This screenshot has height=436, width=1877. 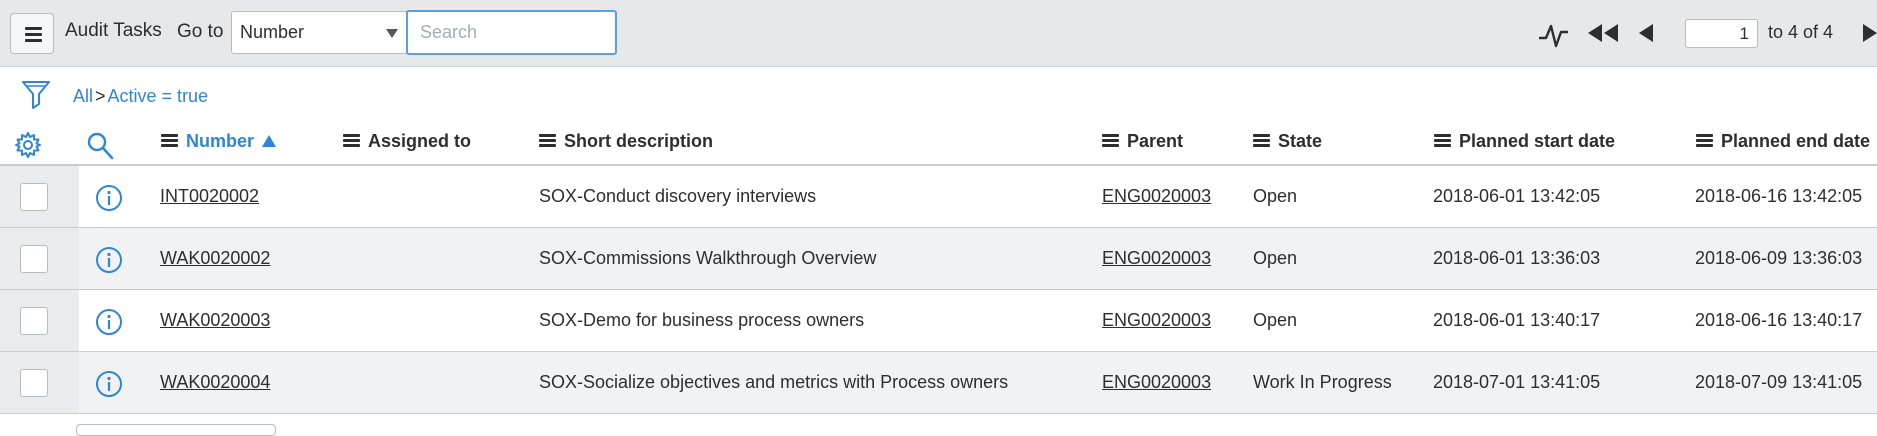 What do you see at coordinates (272, 32) in the screenshot?
I see `goto-selected-value: Number` at bounding box center [272, 32].